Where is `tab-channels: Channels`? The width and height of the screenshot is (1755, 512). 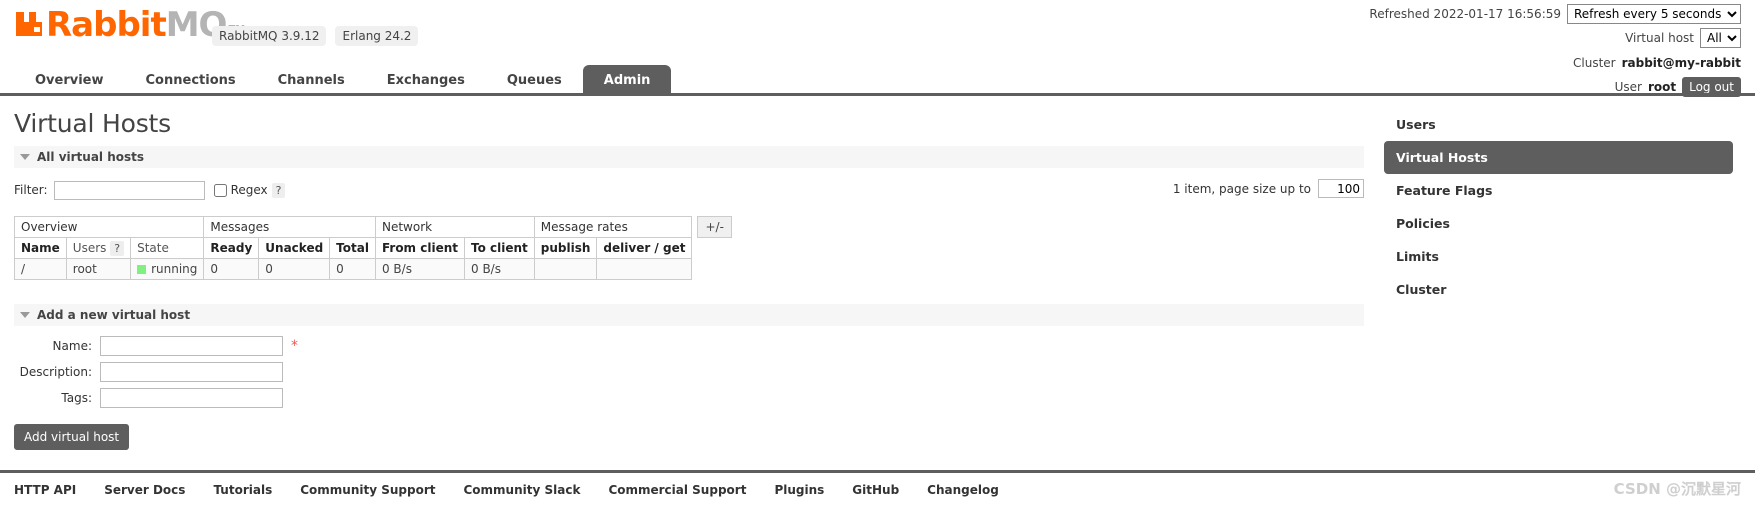 tab-channels: Channels is located at coordinates (311, 80).